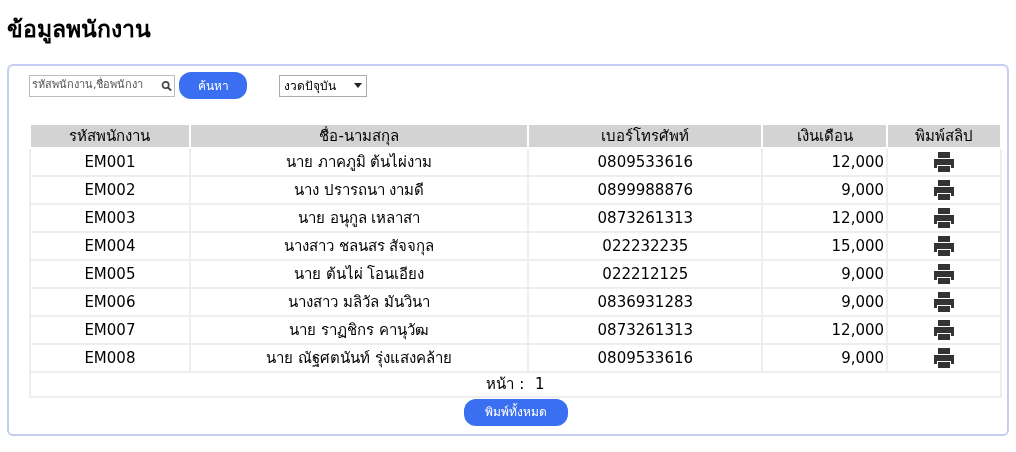 Image resolution: width=1016 pixels, height=452 pixels. Describe the element at coordinates (359, 162) in the screenshot. I see `employee-name: นาย ภาคภูมิ ต้นไผ่งาม` at that location.